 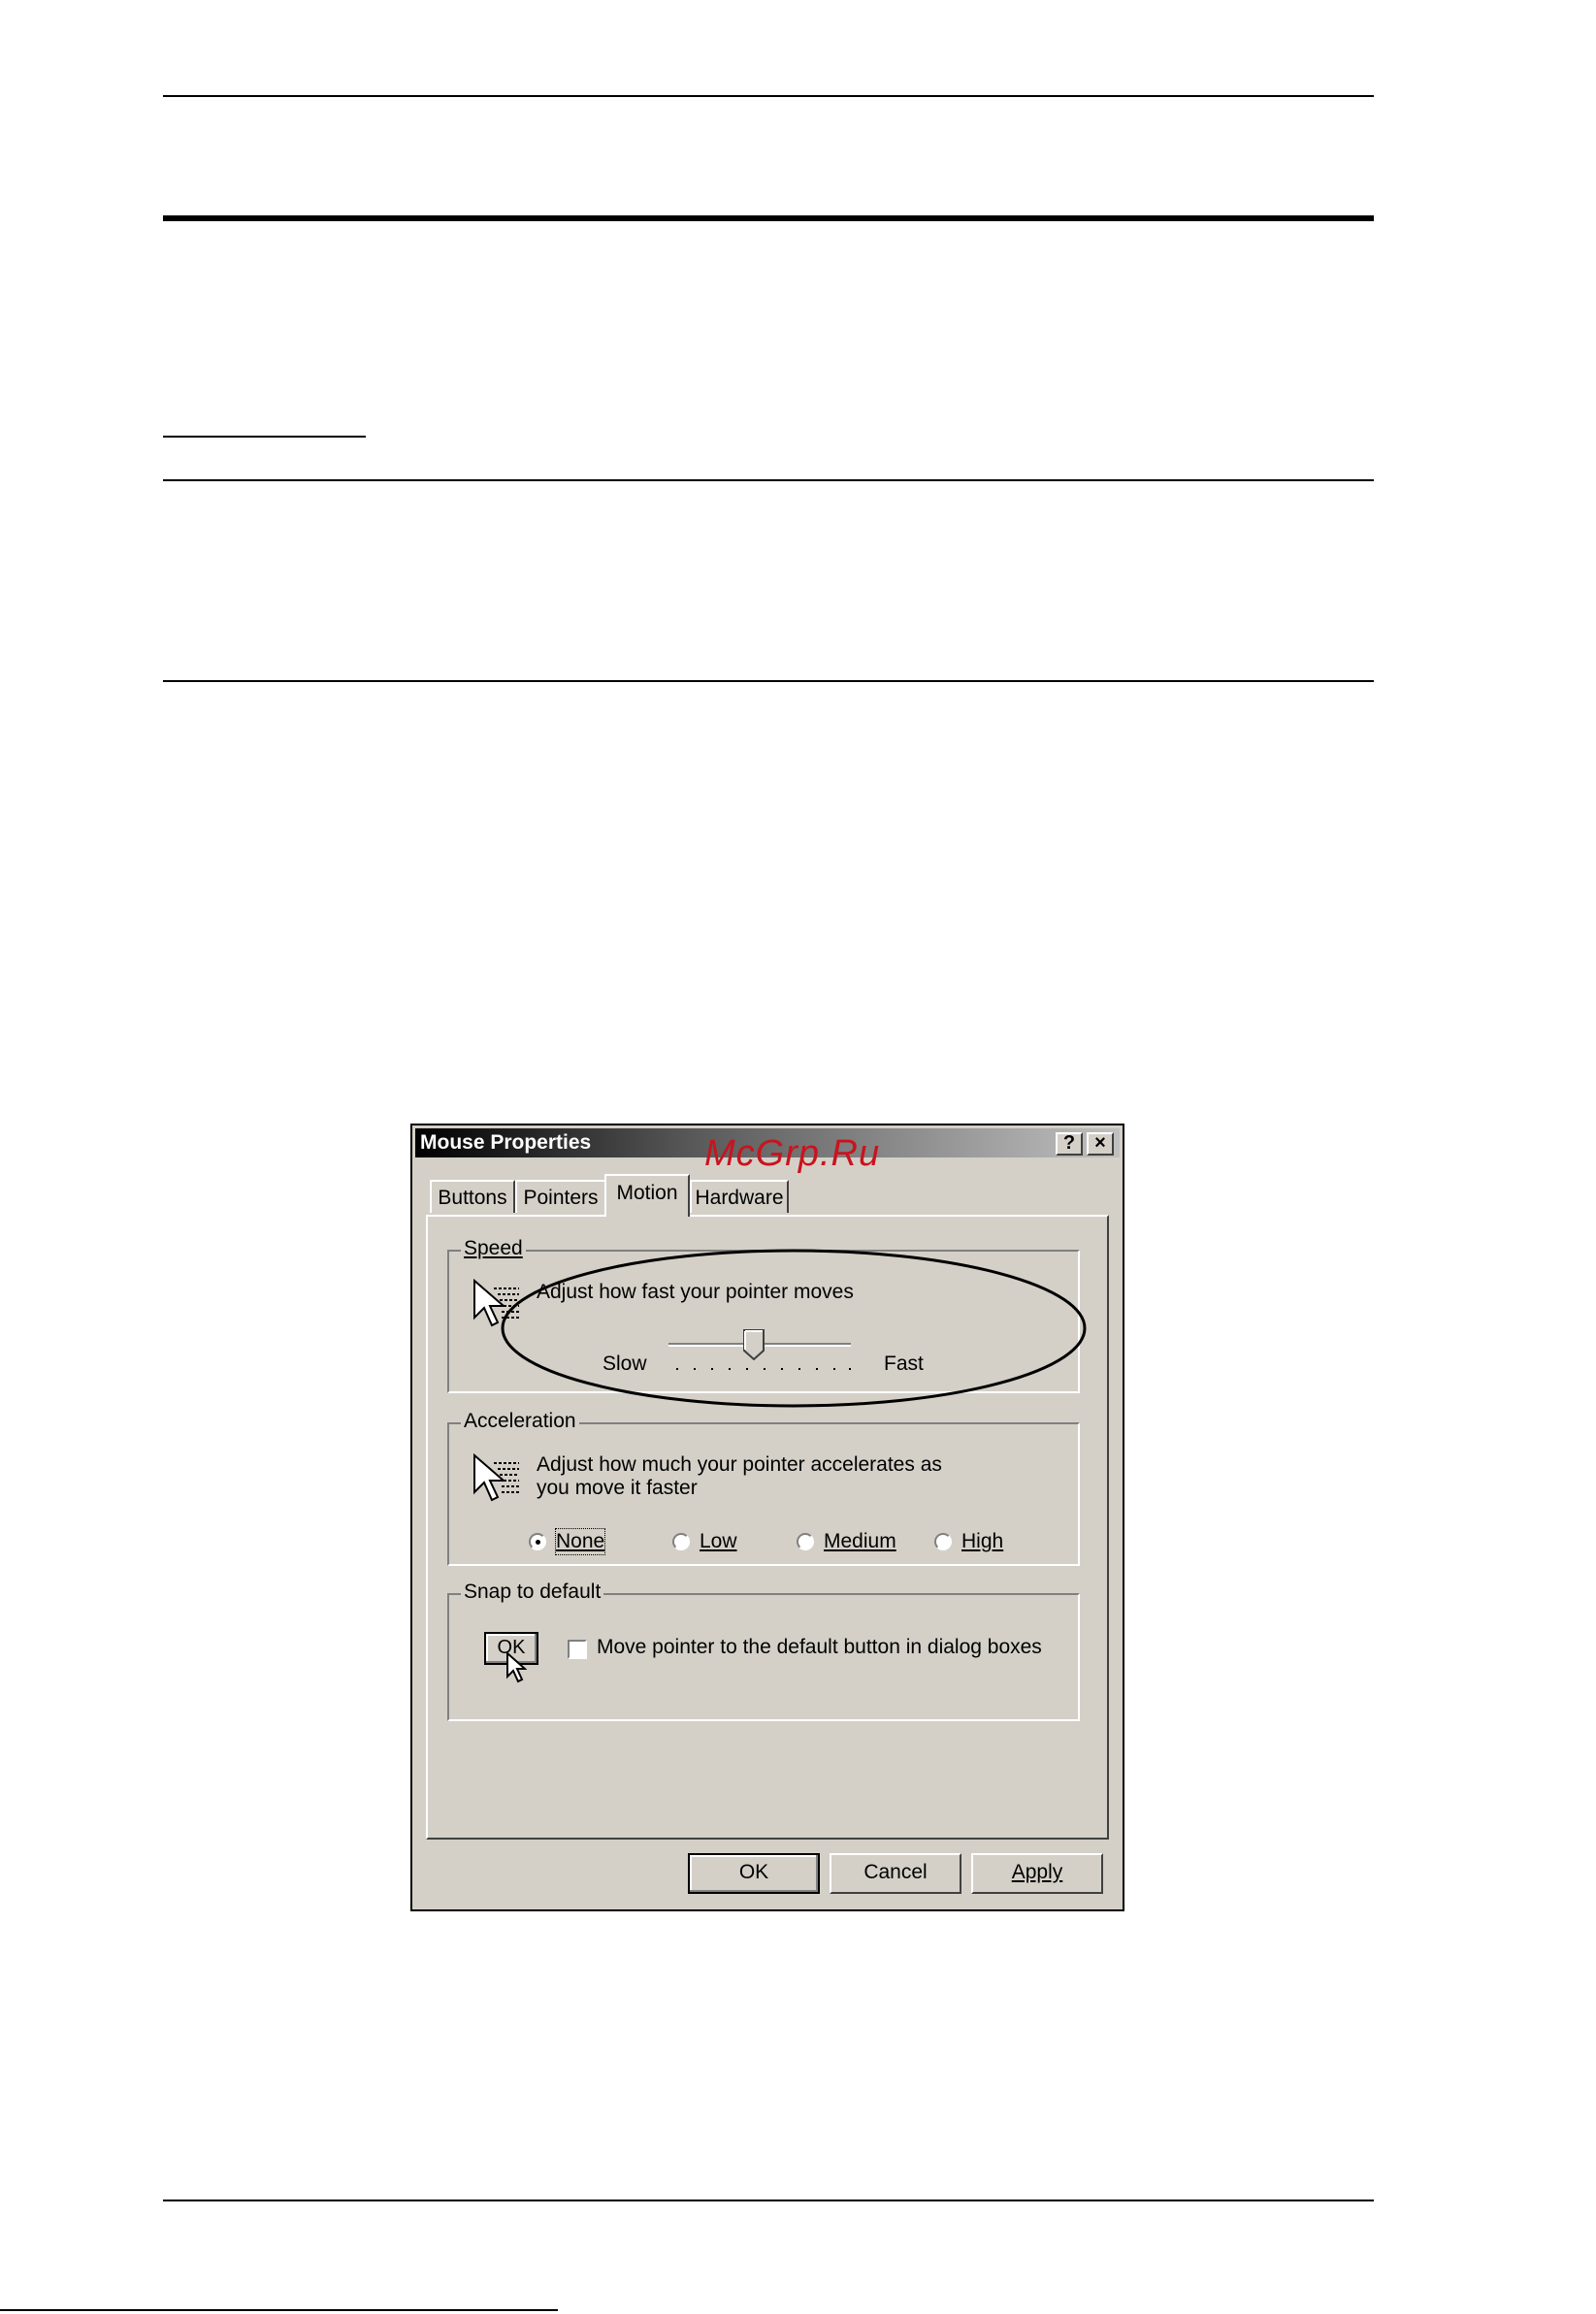 I want to click on acceleration-description-line2: you move it faster, so click(x=617, y=1488).